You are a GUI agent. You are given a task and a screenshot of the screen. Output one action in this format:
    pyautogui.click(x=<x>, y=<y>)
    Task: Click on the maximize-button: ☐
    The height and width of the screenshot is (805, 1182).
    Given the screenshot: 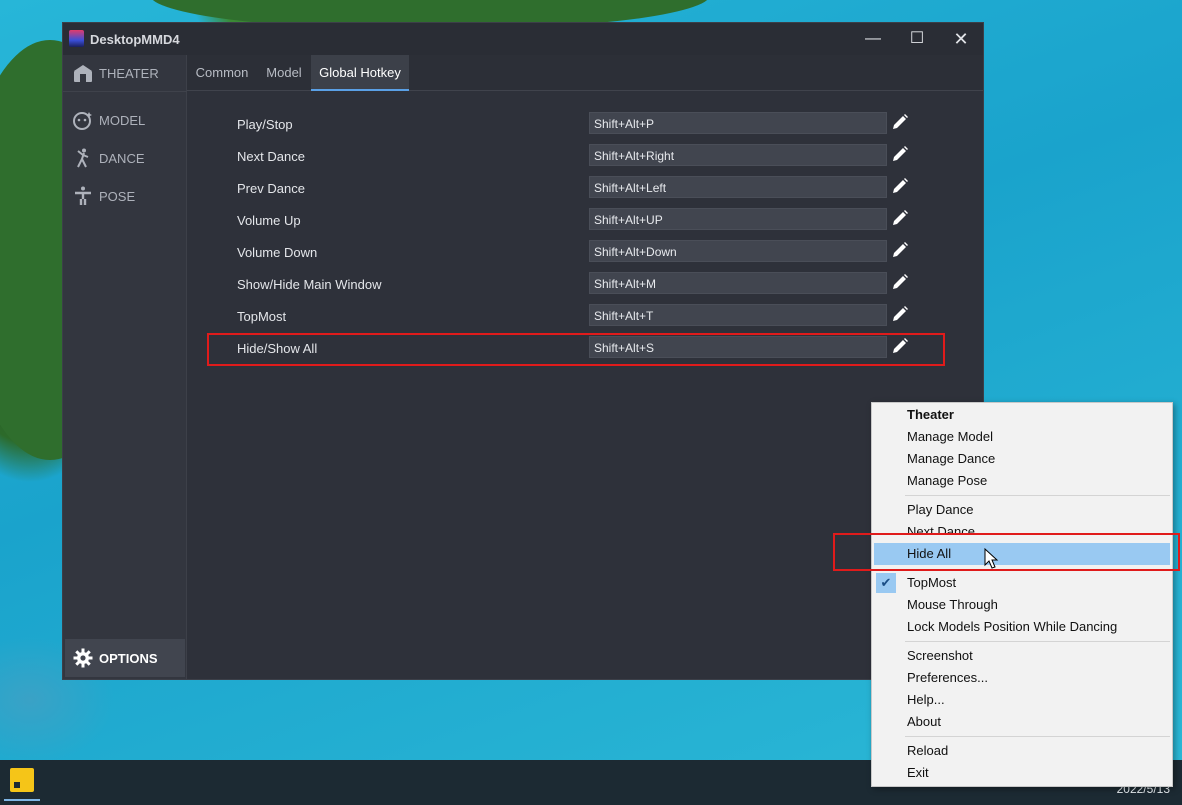 What is the action you would take?
    pyautogui.click(x=917, y=39)
    